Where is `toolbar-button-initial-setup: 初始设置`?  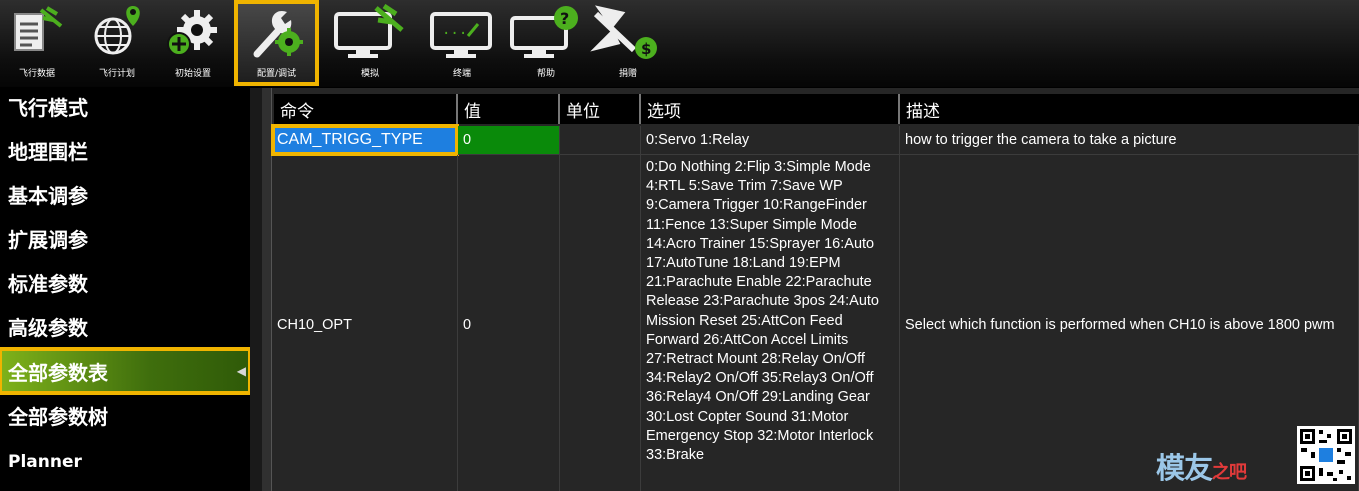 toolbar-button-initial-setup: 初始设置 is located at coordinates (193, 43).